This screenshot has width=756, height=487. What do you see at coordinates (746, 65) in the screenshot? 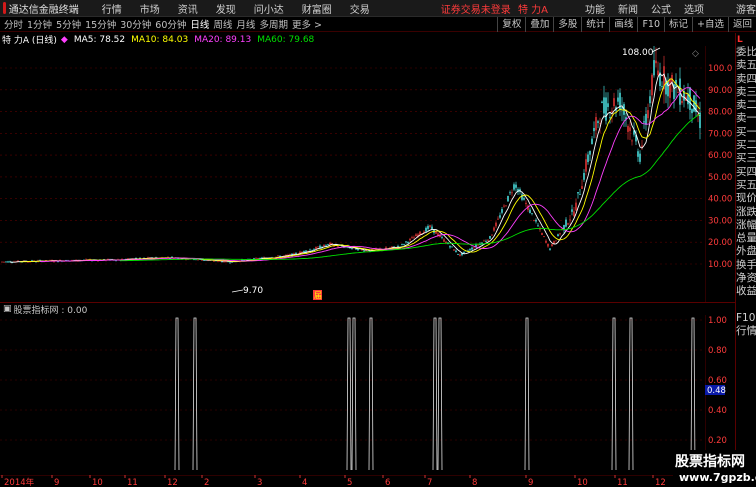
I see `panel-item: 卖五` at bounding box center [746, 65].